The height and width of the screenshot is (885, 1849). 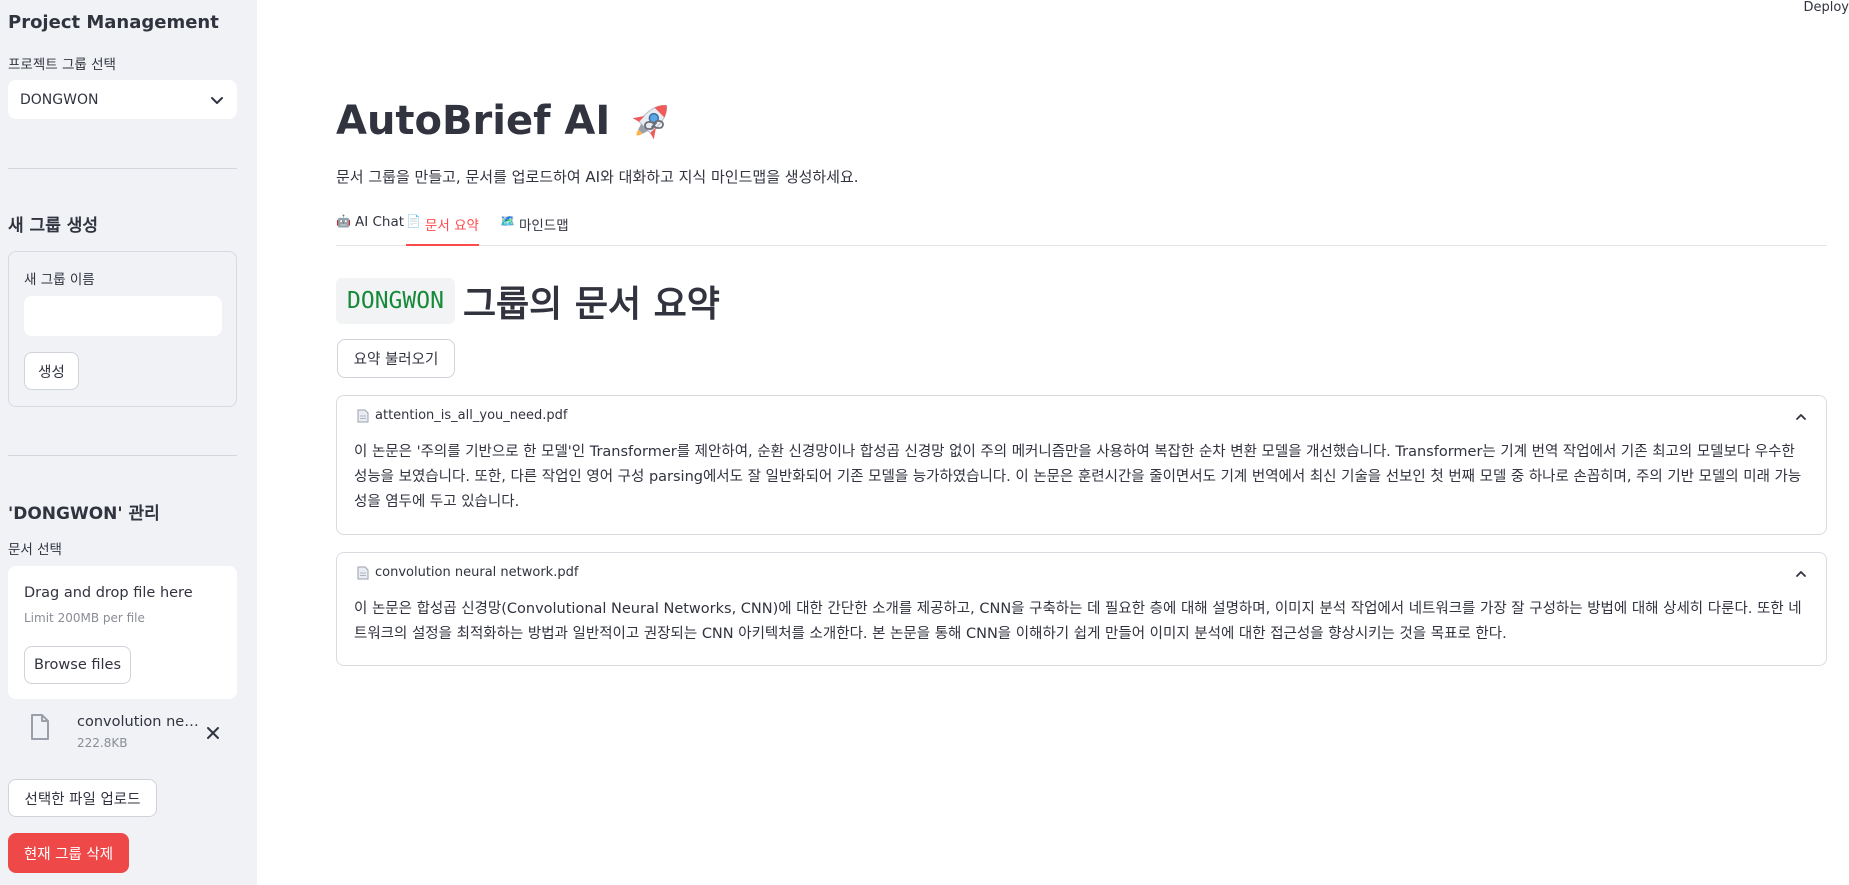 What do you see at coordinates (84, 514) in the screenshot?
I see `manage-heading: 'DONGWON' 관리` at bounding box center [84, 514].